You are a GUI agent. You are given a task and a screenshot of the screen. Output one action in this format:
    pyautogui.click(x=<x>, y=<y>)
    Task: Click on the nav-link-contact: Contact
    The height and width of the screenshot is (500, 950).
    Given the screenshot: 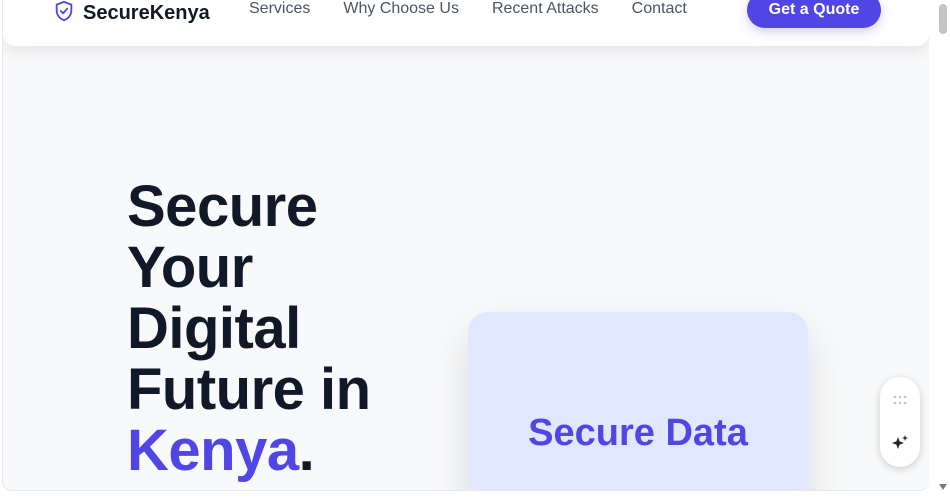 What is the action you would take?
    pyautogui.click(x=659, y=9)
    